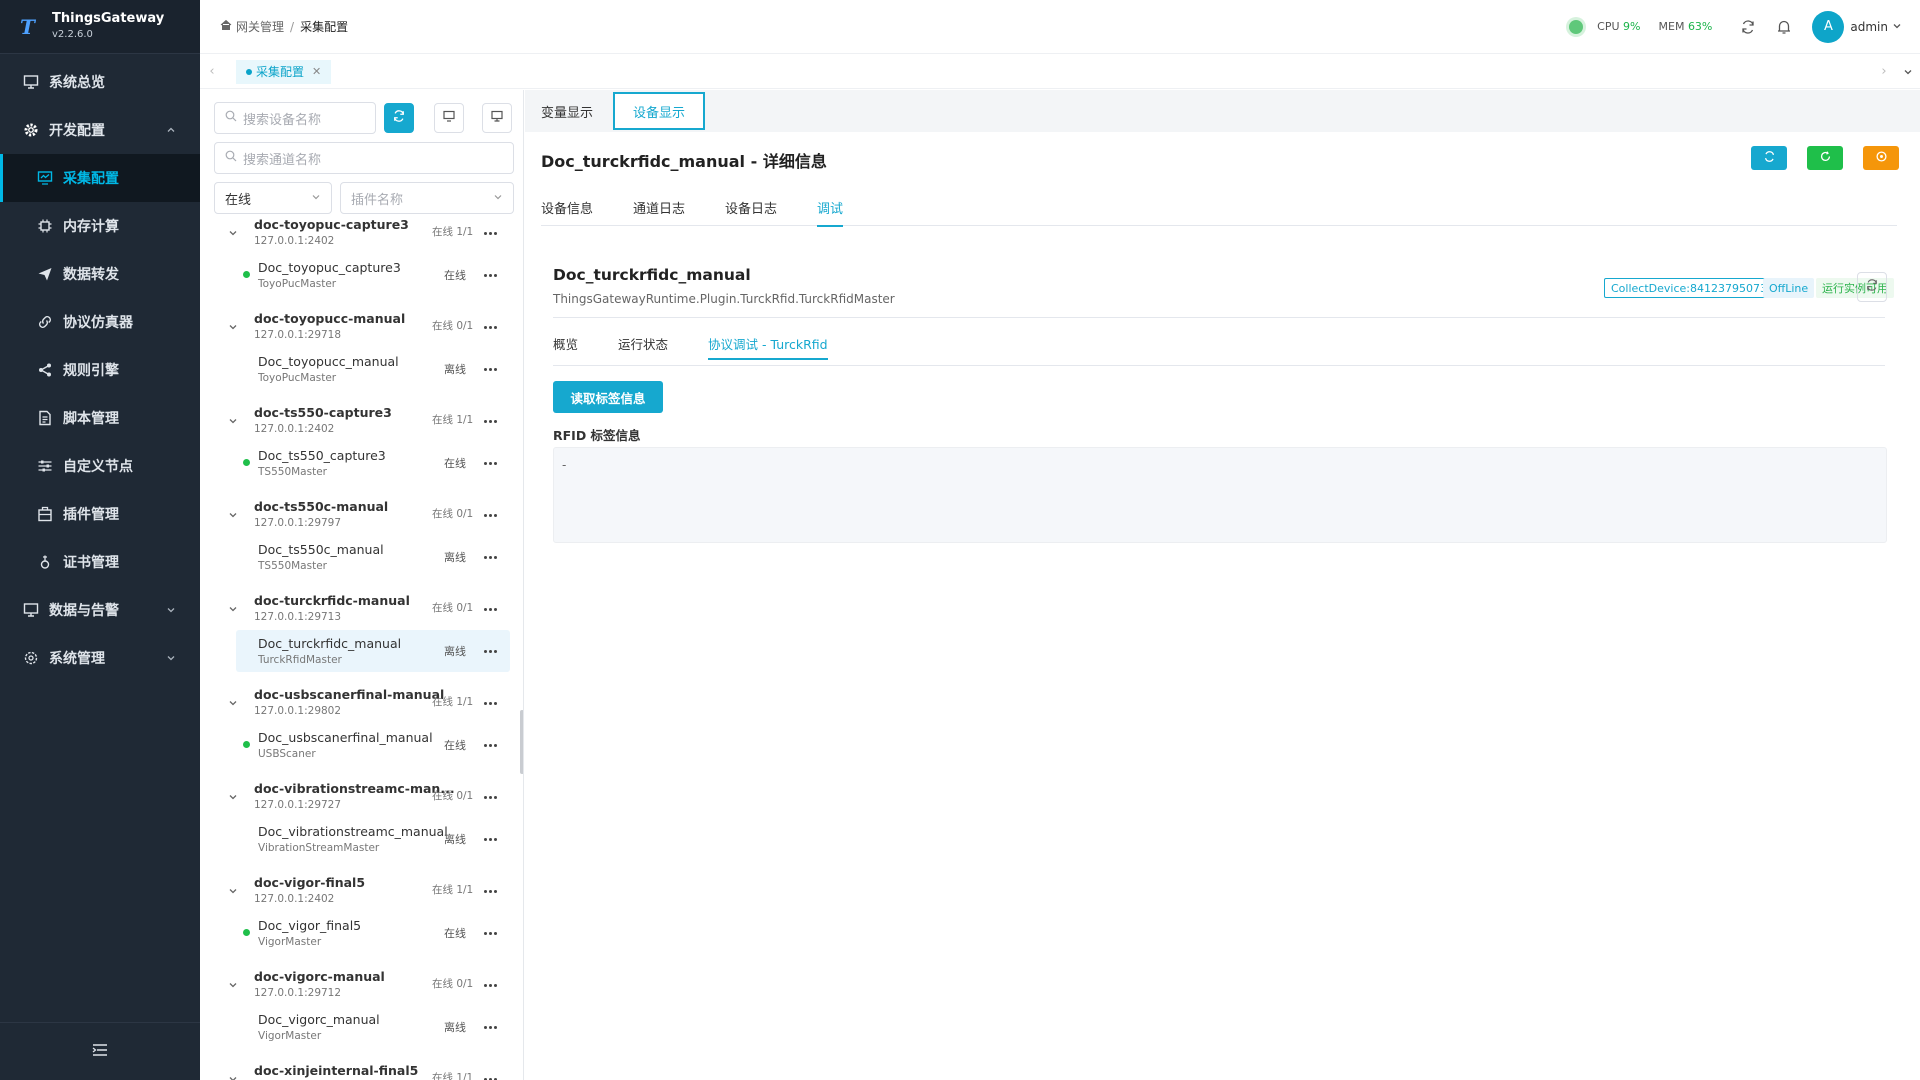  What do you see at coordinates (1220, 495) in the screenshot?
I see `rfid-info-output: -` at bounding box center [1220, 495].